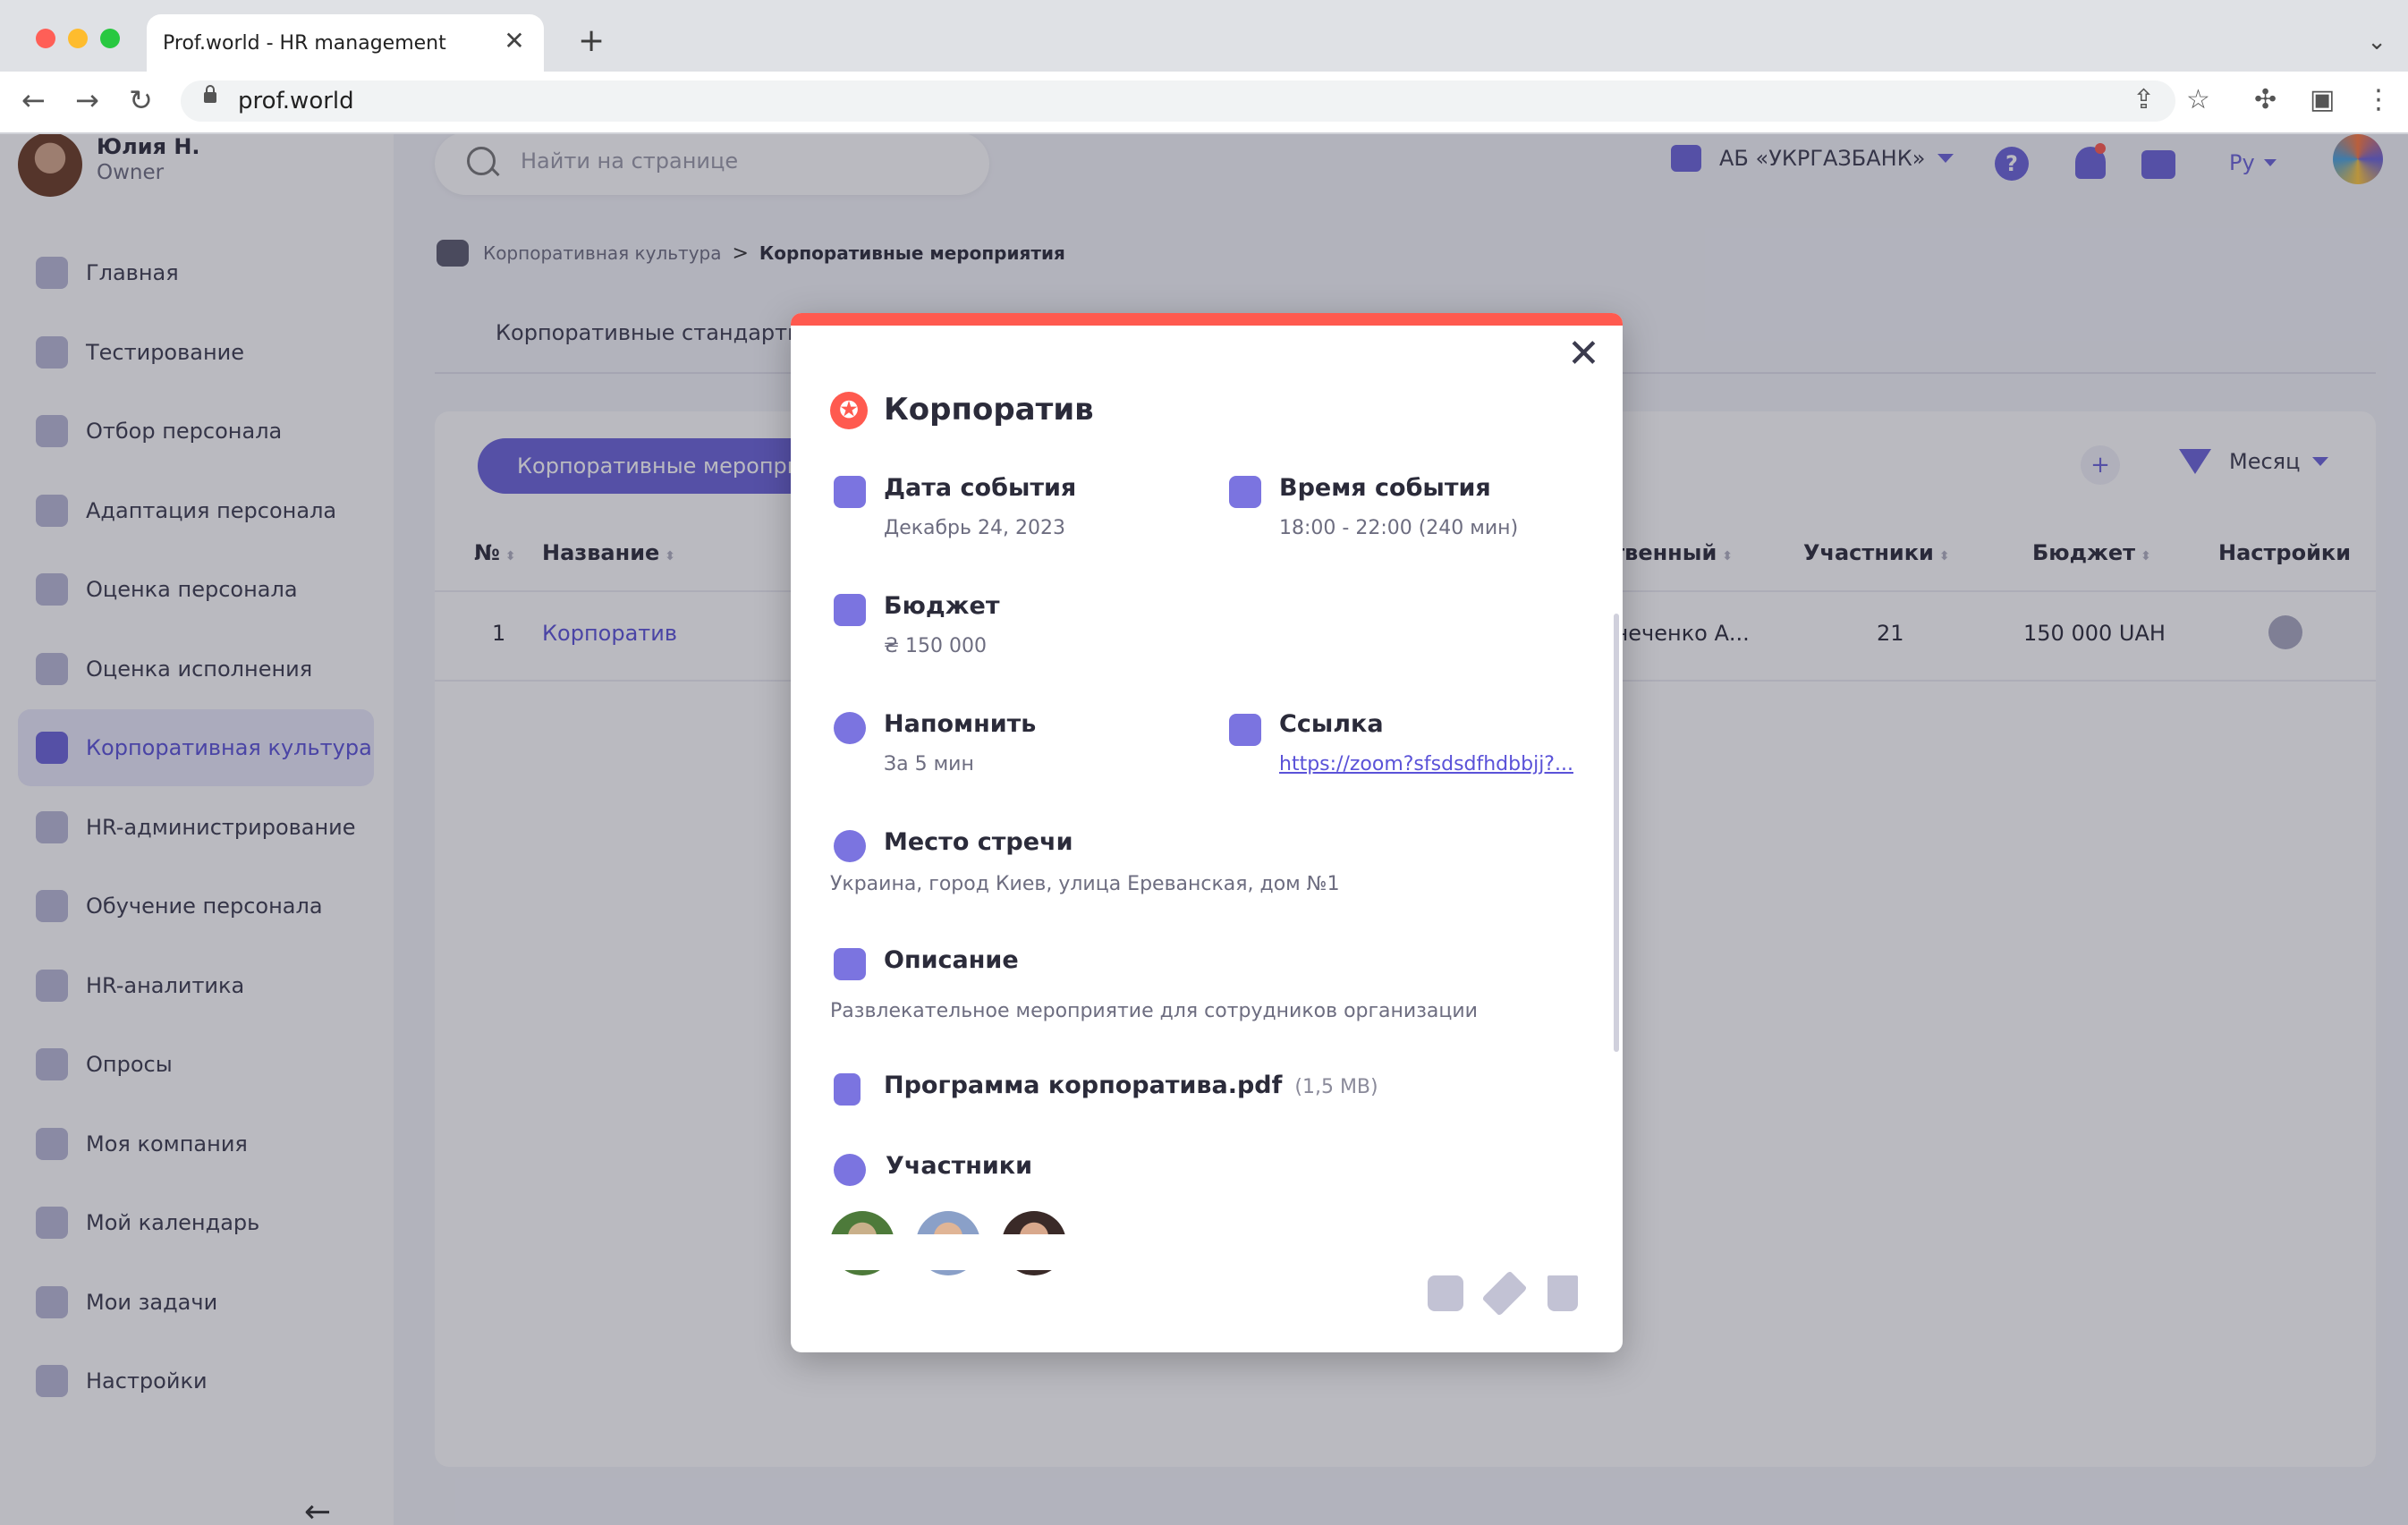  Describe the element at coordinates (935, 646) in the screenshot. I see `budget-value: ₴ 150 000` at that location.